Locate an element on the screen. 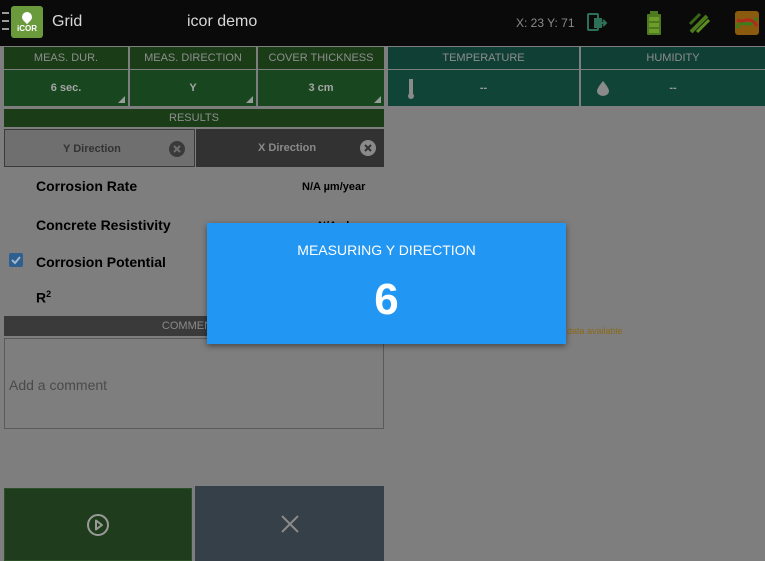 The height and width of the screenshot is (561, 765). thermometer-icon is located at coordinates (411, 89).